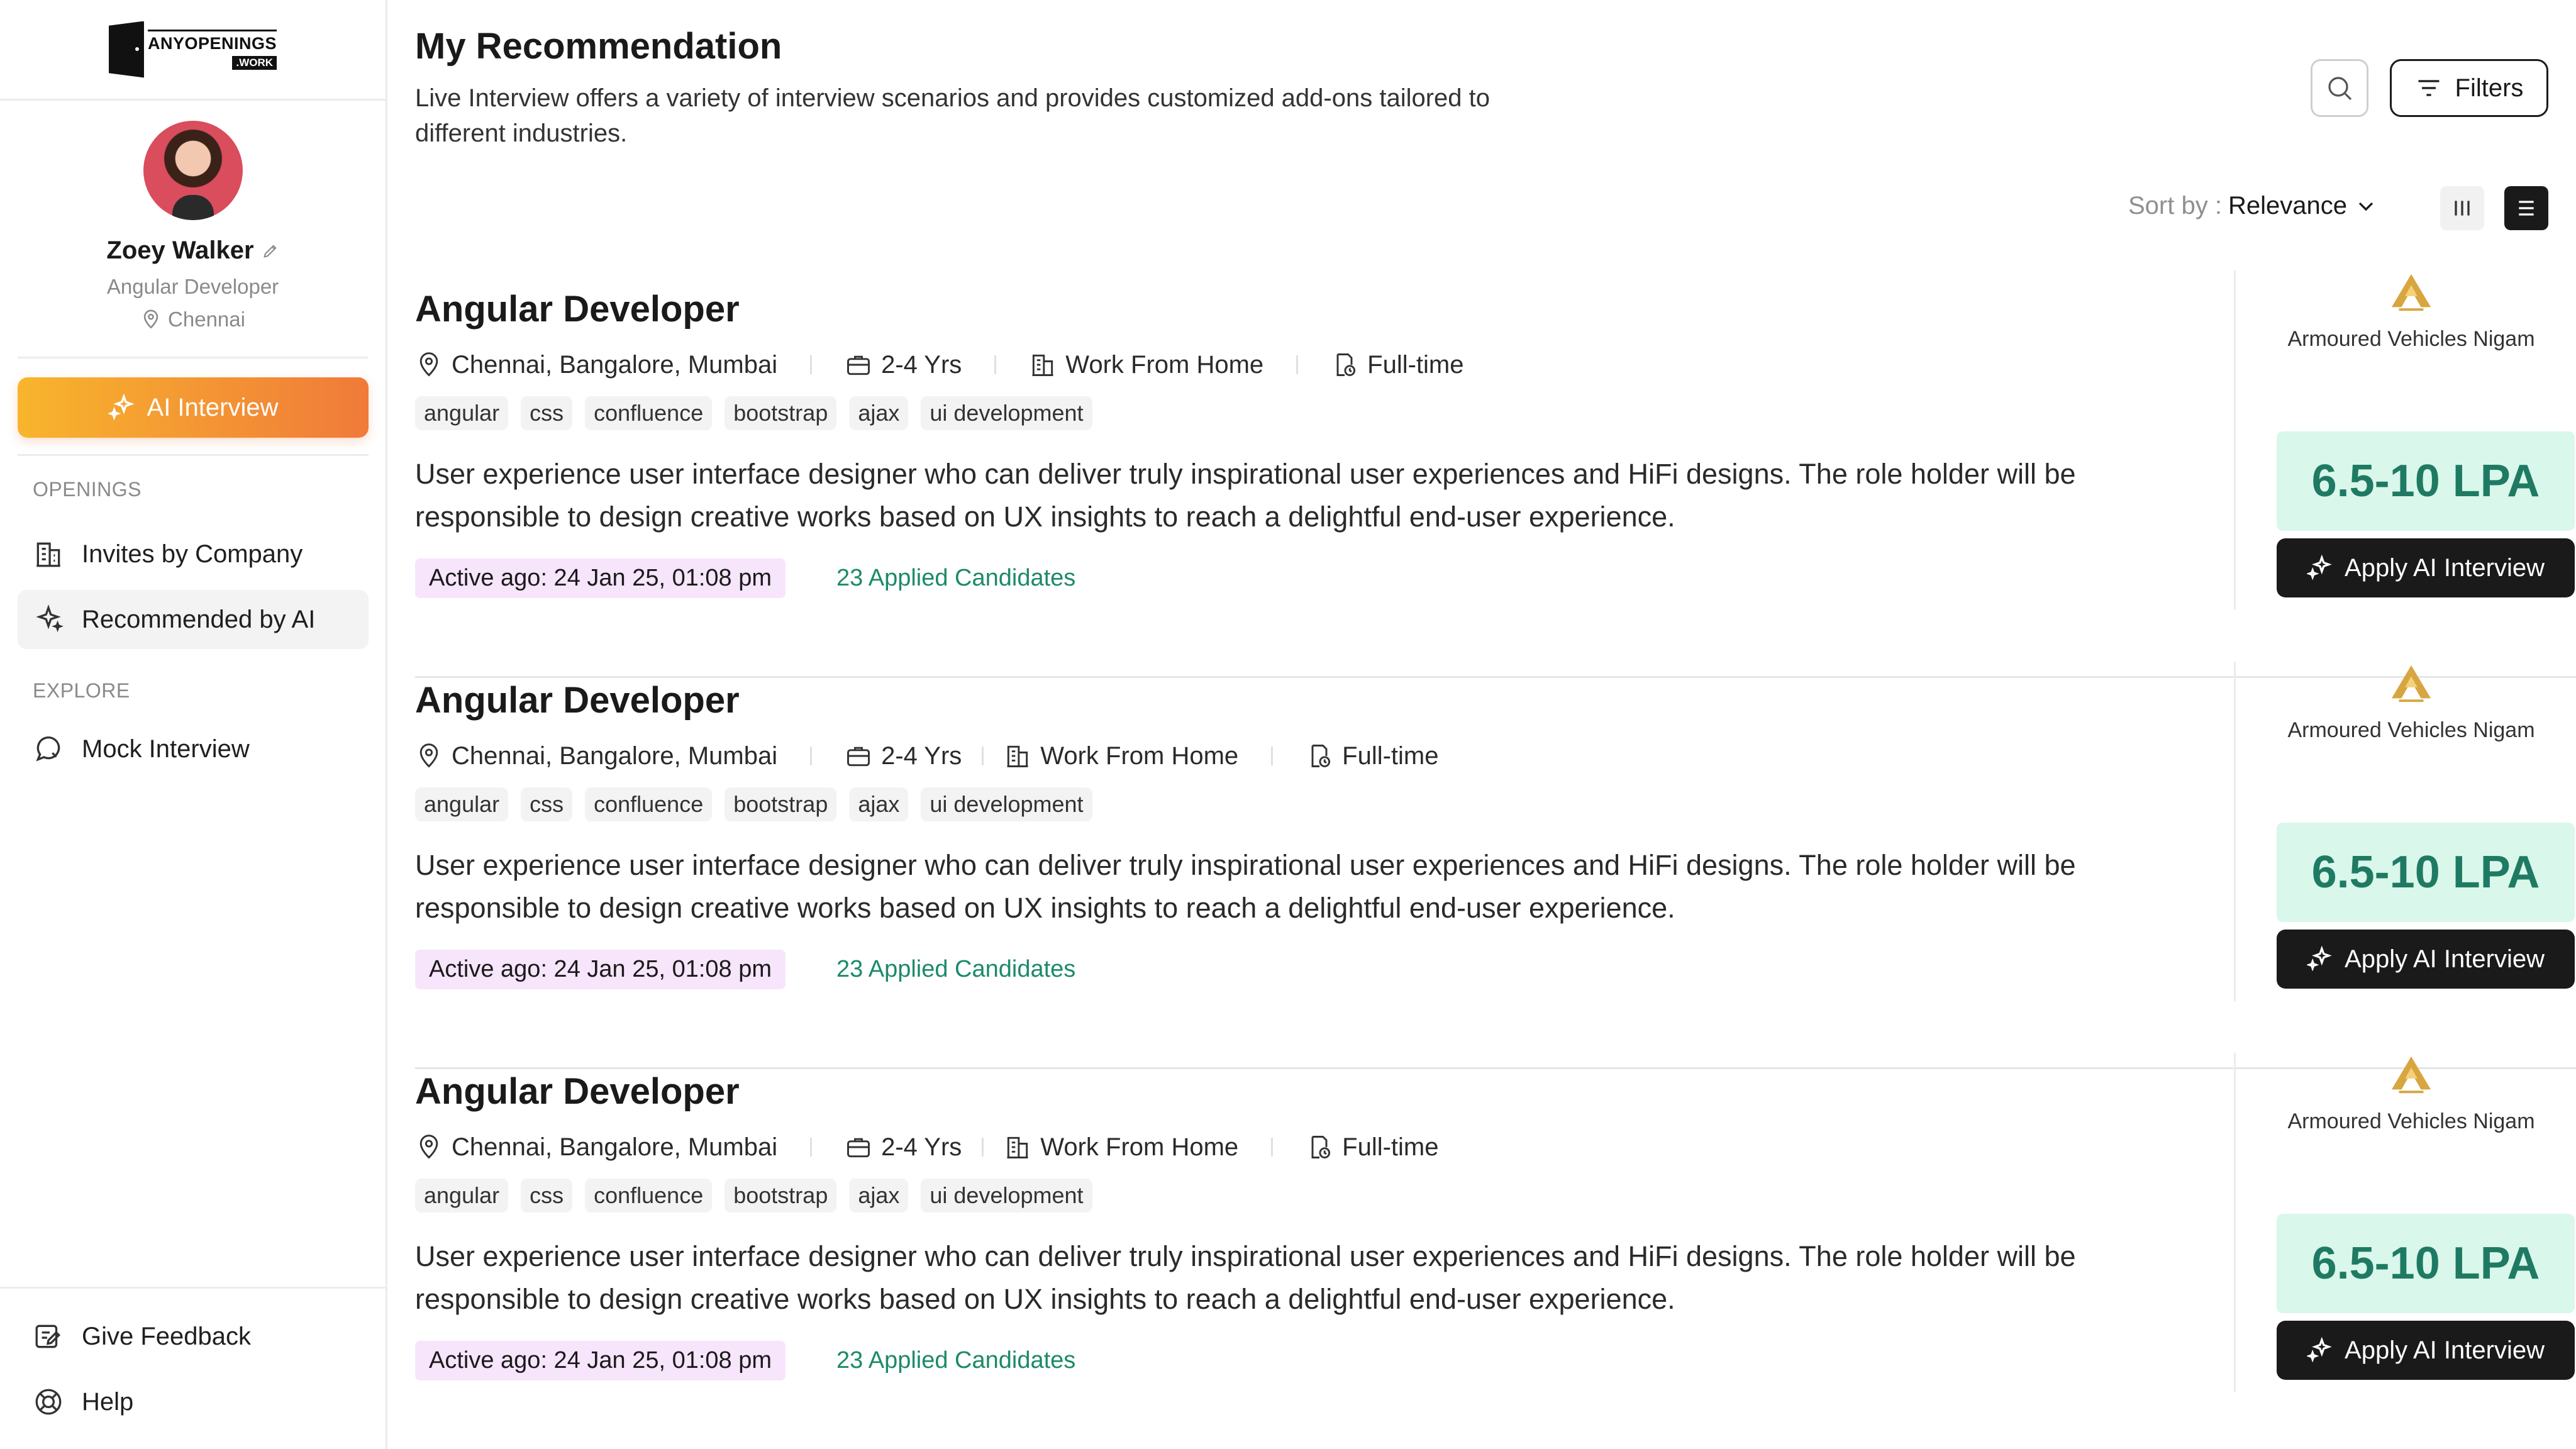 The height and width of the screenshot is (1449, 2576). Describe the element at coordinates (193, 170) in the screenshot. I see `avatar` at that location.